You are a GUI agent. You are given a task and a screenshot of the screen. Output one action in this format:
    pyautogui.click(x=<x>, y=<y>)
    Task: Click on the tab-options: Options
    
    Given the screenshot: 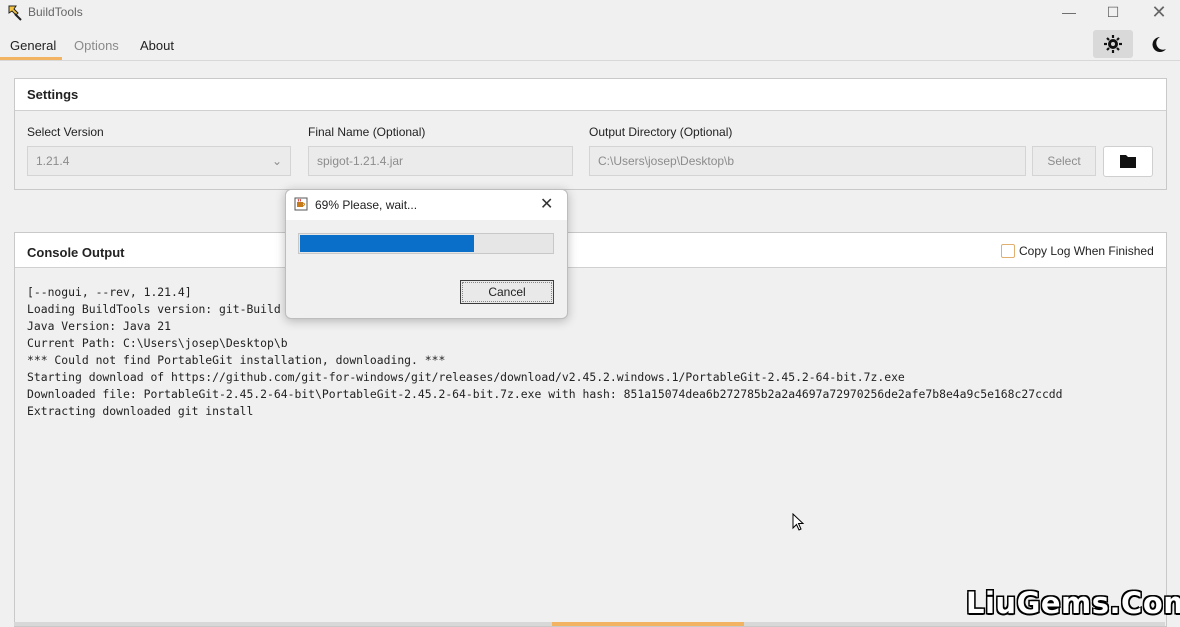 What is the action you would take?
    pyautogui.click(x=96, y=45)
    